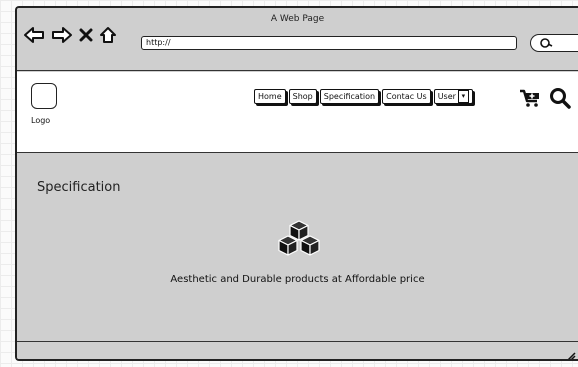  I want to click on browser-search-icon, so click(546, 43).